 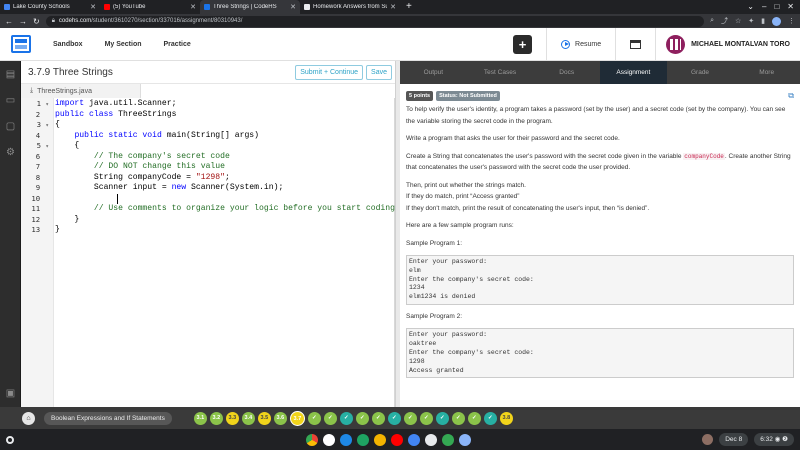 I want to click on line-number: 7, so click(x=38, y=166).